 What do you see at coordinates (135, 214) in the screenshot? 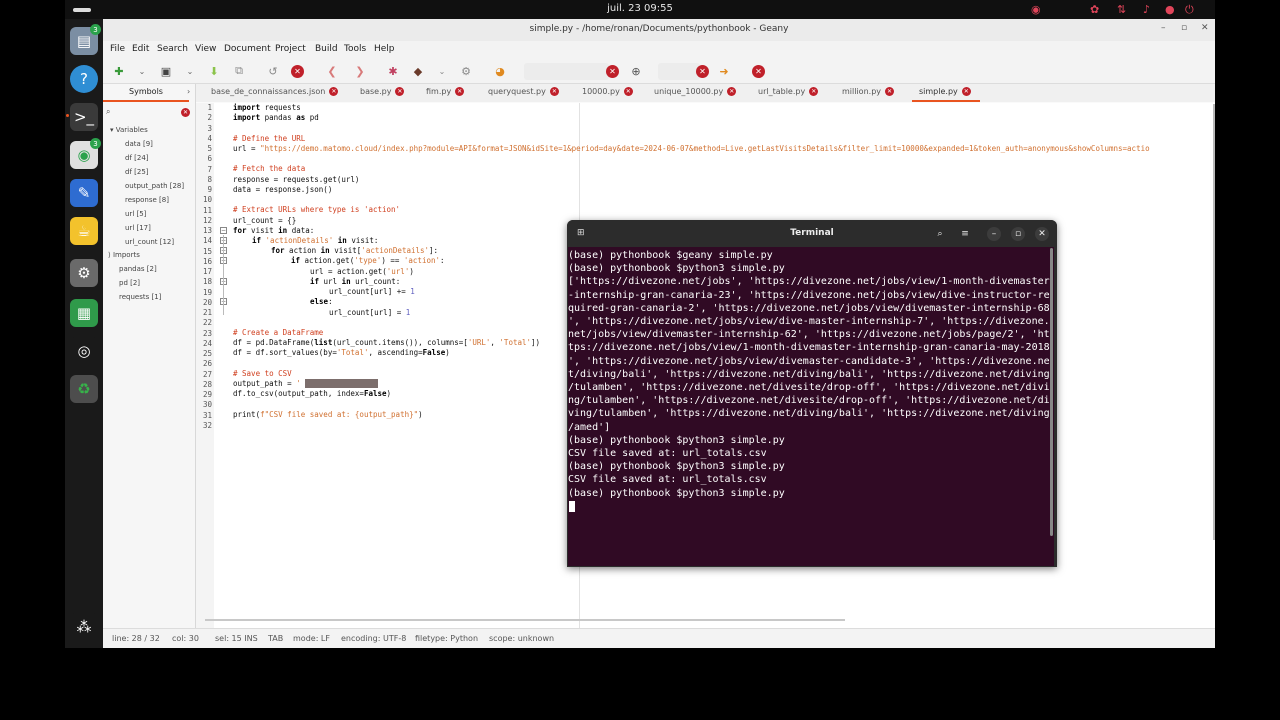
I see `tree-item: url [5]` at bounding box center [135, 214].